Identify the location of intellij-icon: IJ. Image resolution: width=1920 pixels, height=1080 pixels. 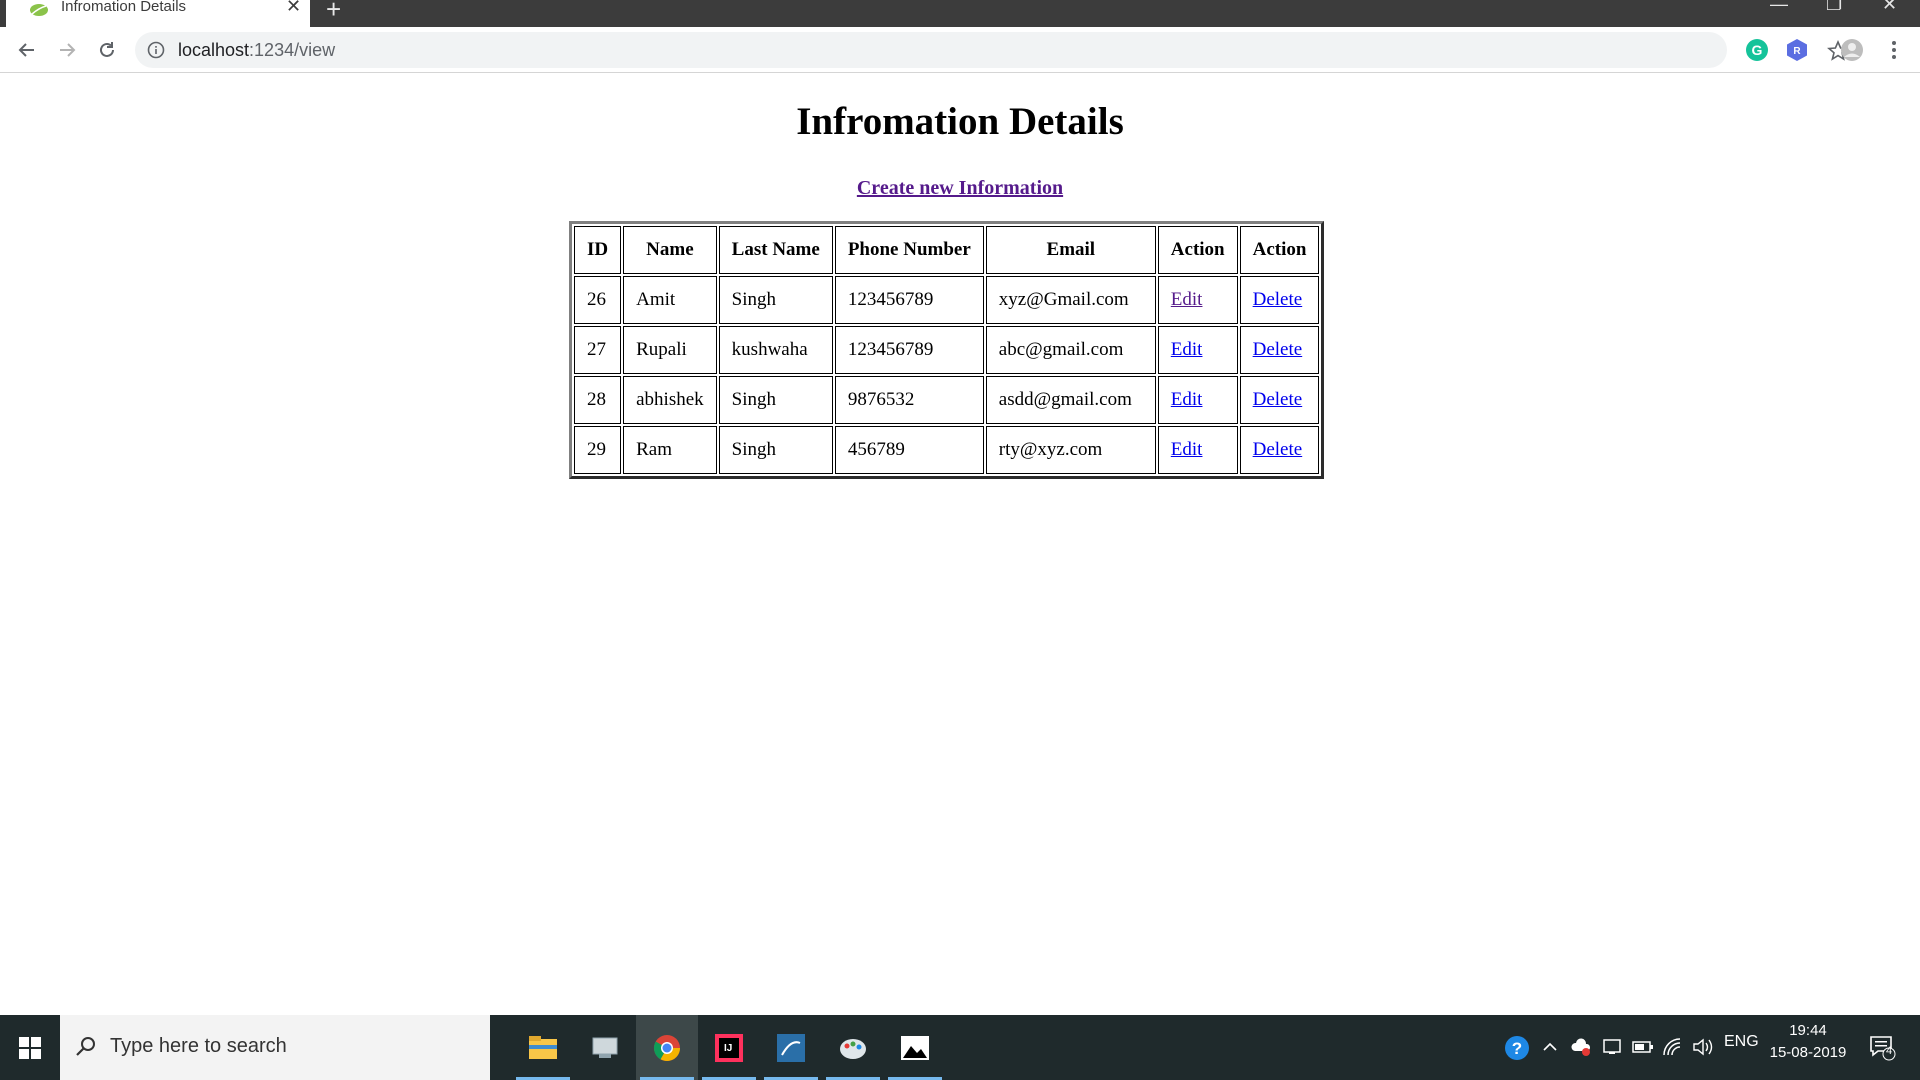
(729, 1047).